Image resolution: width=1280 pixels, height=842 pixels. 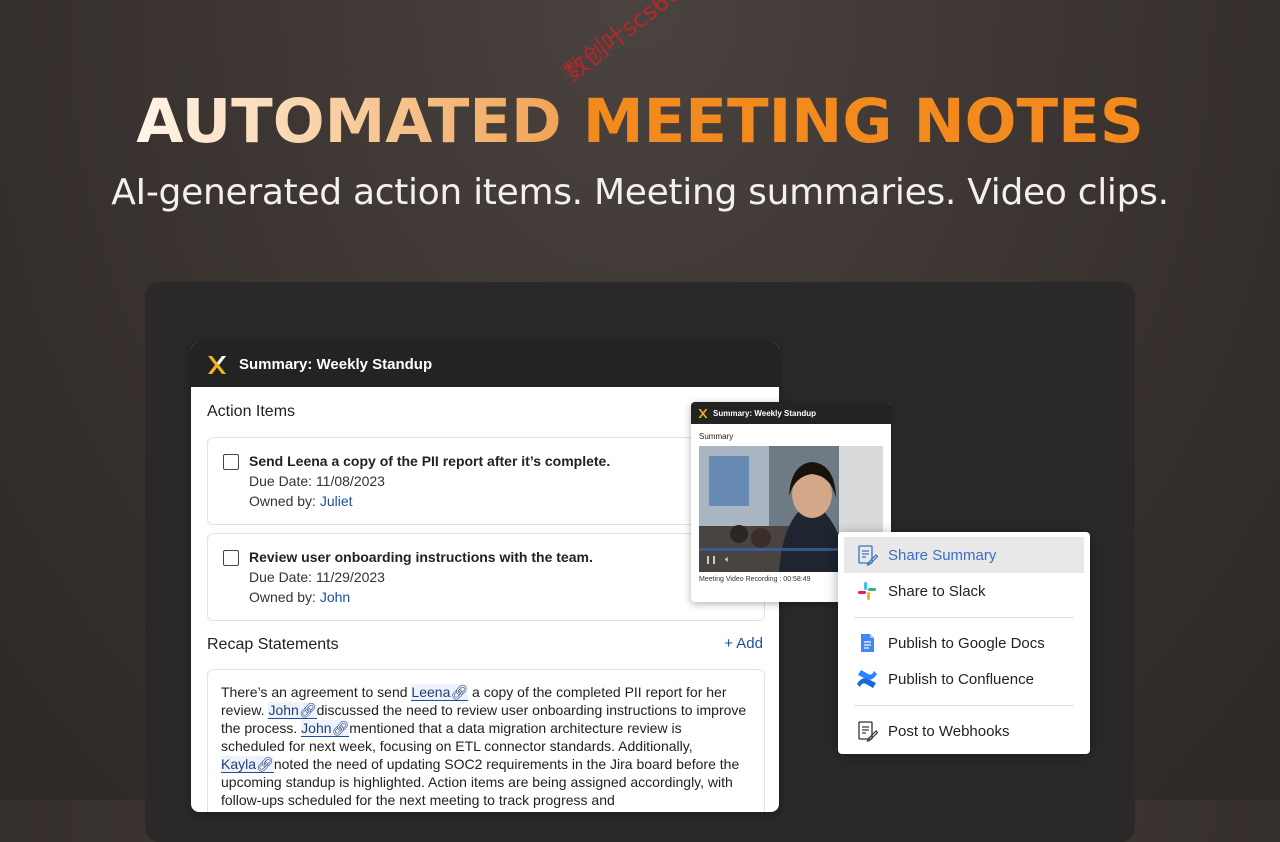 What do you see at coordinates (727, 560) in the screenshot?
I see `volume-icon: 🔈︎` at bounding box center [727, 560].